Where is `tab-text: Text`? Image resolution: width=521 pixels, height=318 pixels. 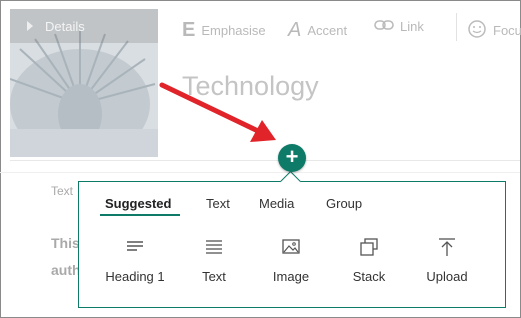
tab-text: Text is located at coordinates (218, 203).